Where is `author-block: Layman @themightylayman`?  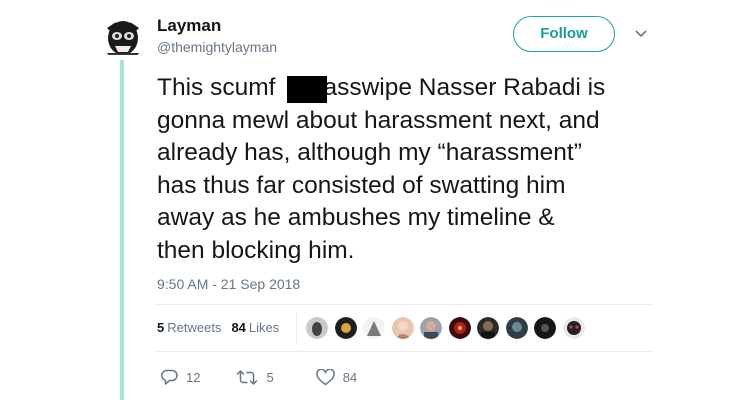
author-block: Layman @themightylayman is located at coordinates (217, 36).